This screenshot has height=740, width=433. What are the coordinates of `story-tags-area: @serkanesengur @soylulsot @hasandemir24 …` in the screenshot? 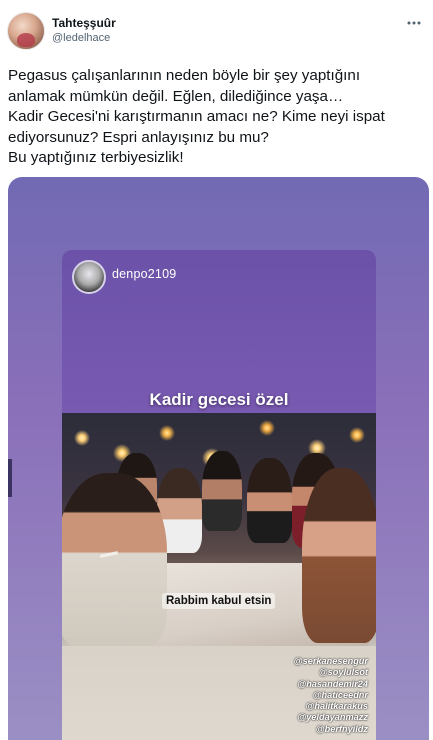 It's located at (219, 693).